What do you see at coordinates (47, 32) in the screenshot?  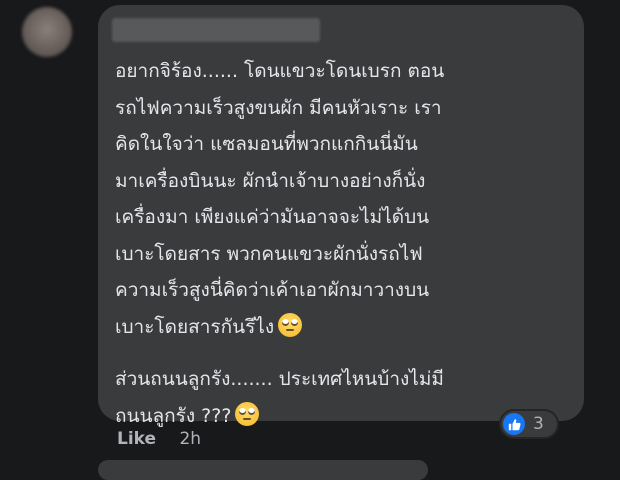 I see `commenter-avatar` at bounding box center [47, 32].